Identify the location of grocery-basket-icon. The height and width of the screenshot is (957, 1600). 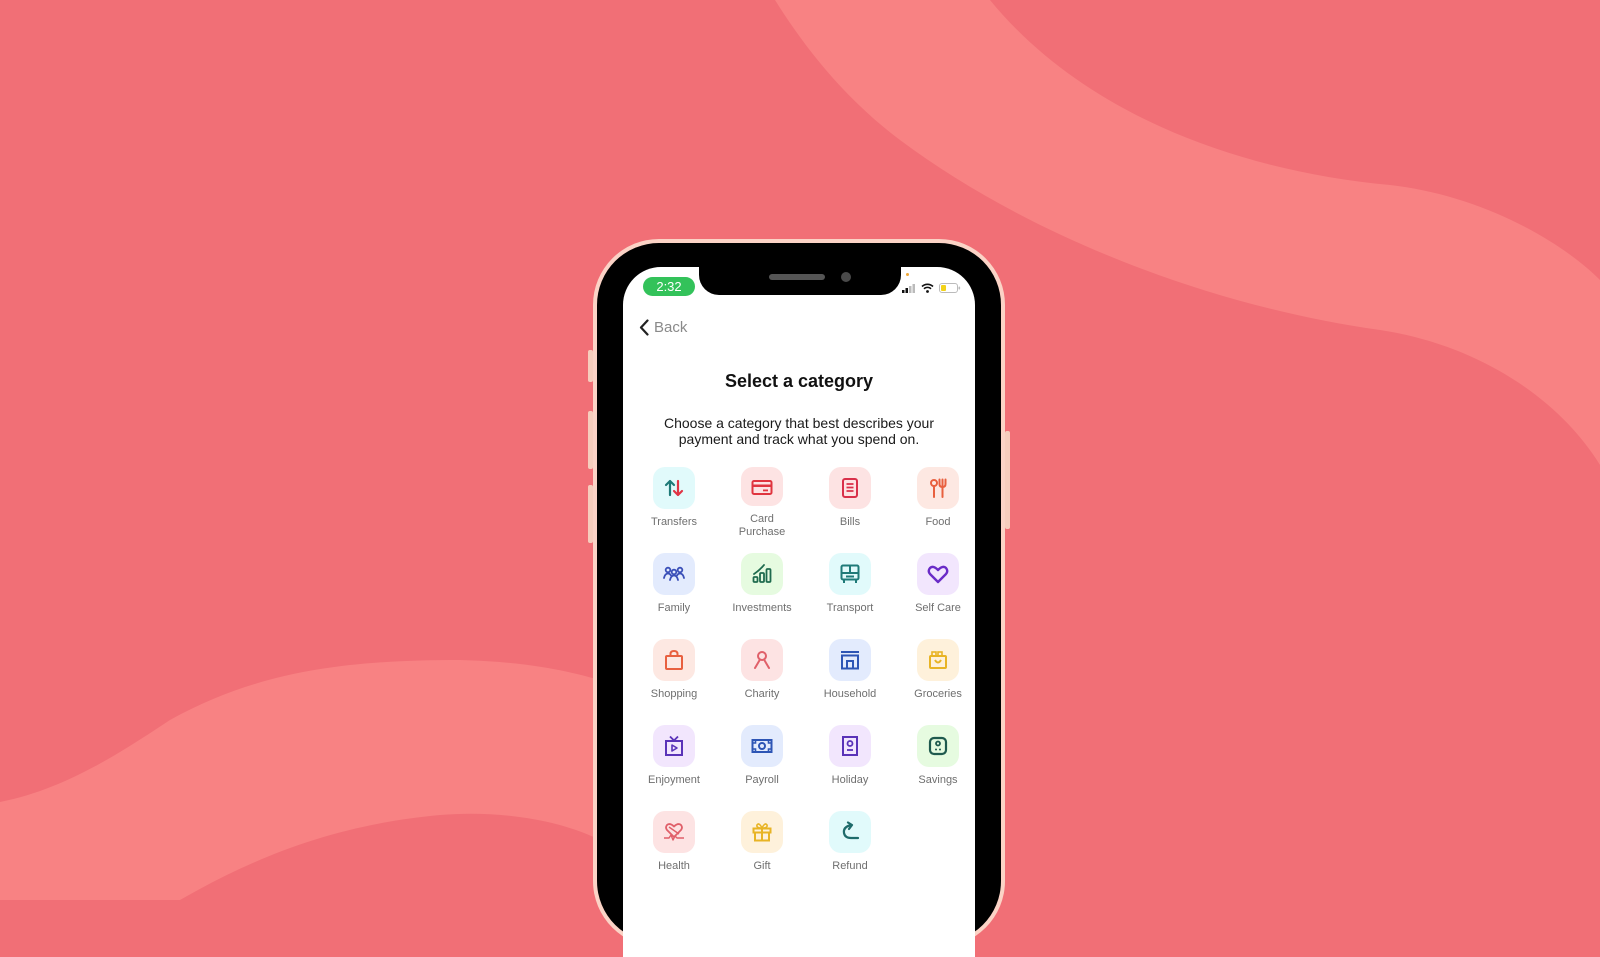
(938, 660).